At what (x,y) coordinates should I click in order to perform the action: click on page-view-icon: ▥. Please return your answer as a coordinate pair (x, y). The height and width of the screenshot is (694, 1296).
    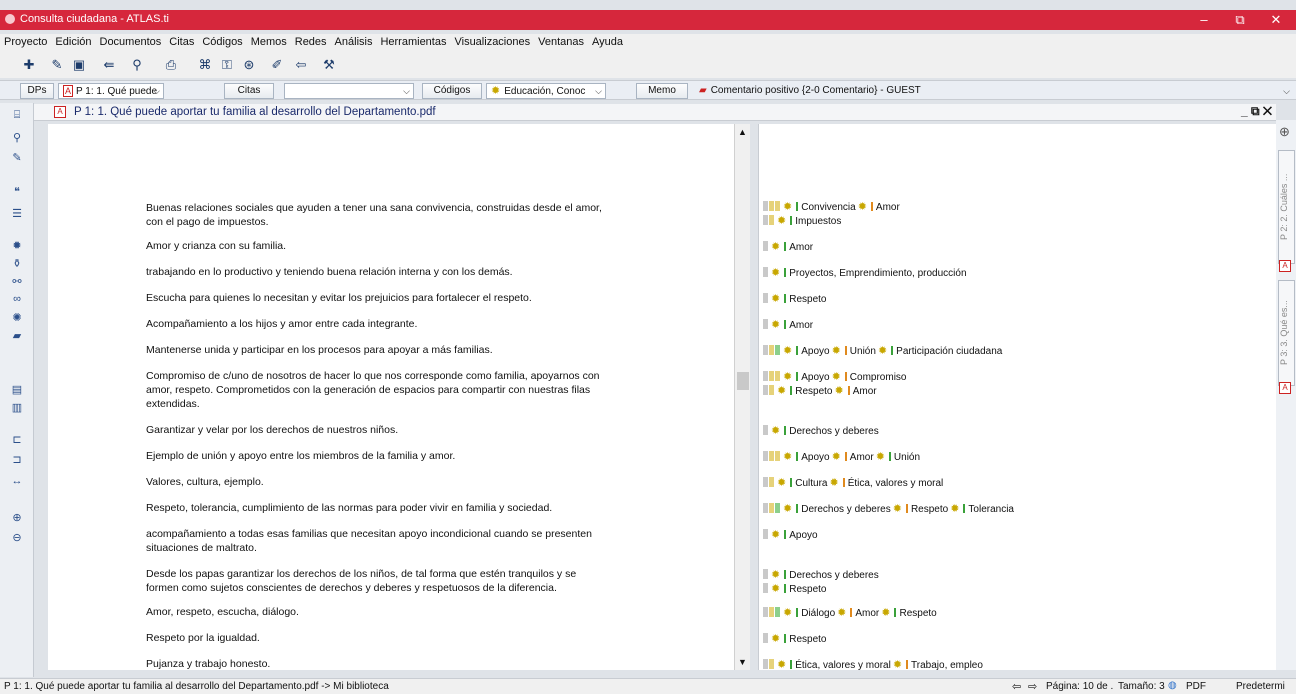
    Looking at the image, I should click on (17, 408).